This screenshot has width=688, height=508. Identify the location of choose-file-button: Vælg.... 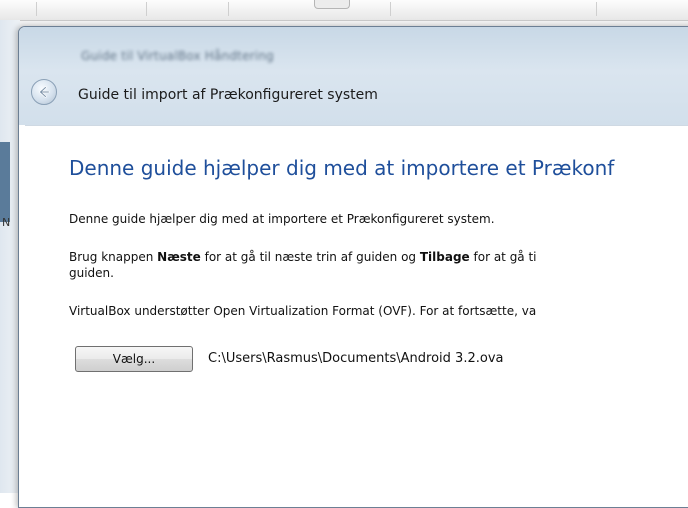
(134, 359).